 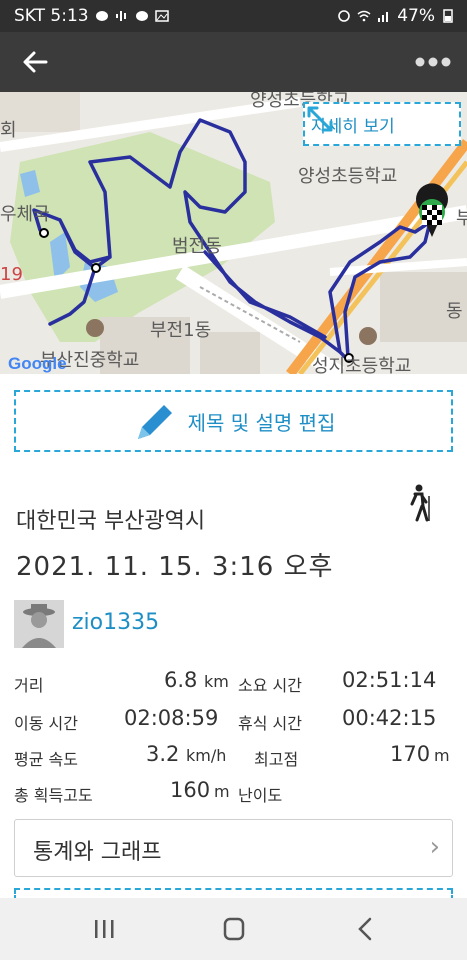 I want to click on google-attribution: Google, so click(x=37, y=363).